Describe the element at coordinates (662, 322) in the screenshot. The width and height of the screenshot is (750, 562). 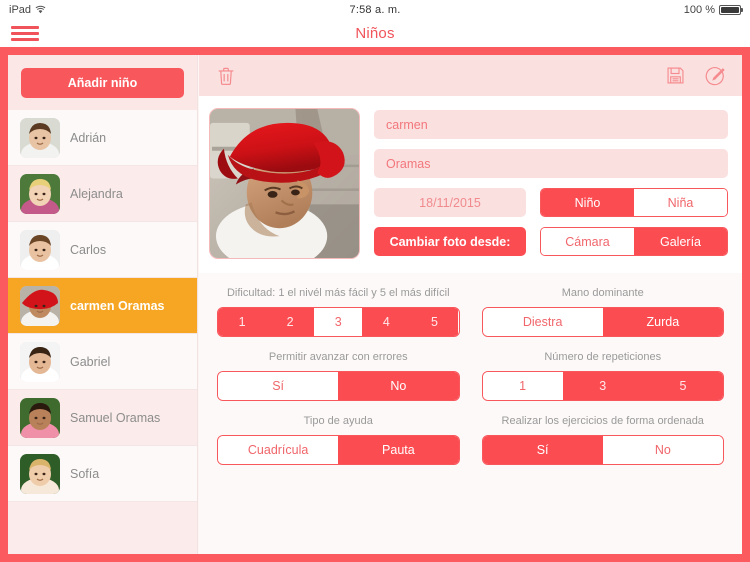
I see `segment-option: Zurda` at that location.